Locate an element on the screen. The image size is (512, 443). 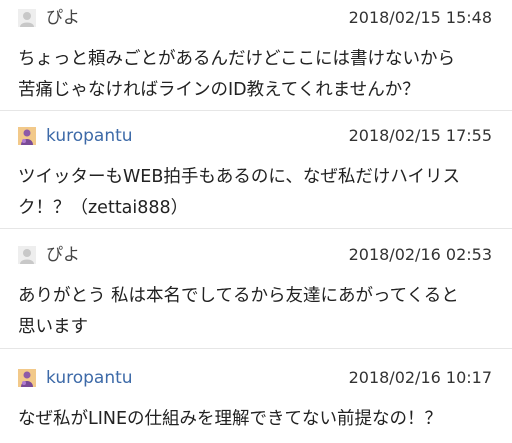
comment-body: ありがとう 私は本名でしてるから友達にあがってくると 思います is located at coordinates (238, 311).